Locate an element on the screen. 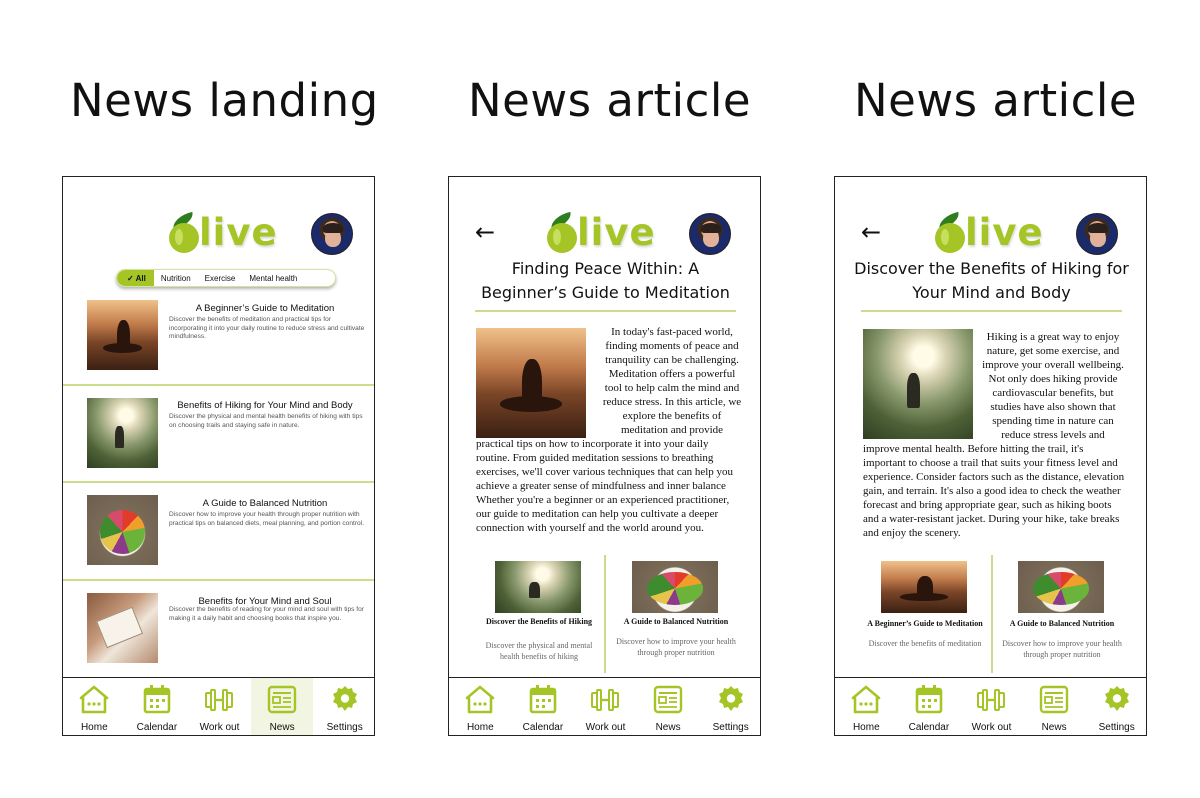  article-text-line: studies have also shown that is located at coordinates (1053, 407).